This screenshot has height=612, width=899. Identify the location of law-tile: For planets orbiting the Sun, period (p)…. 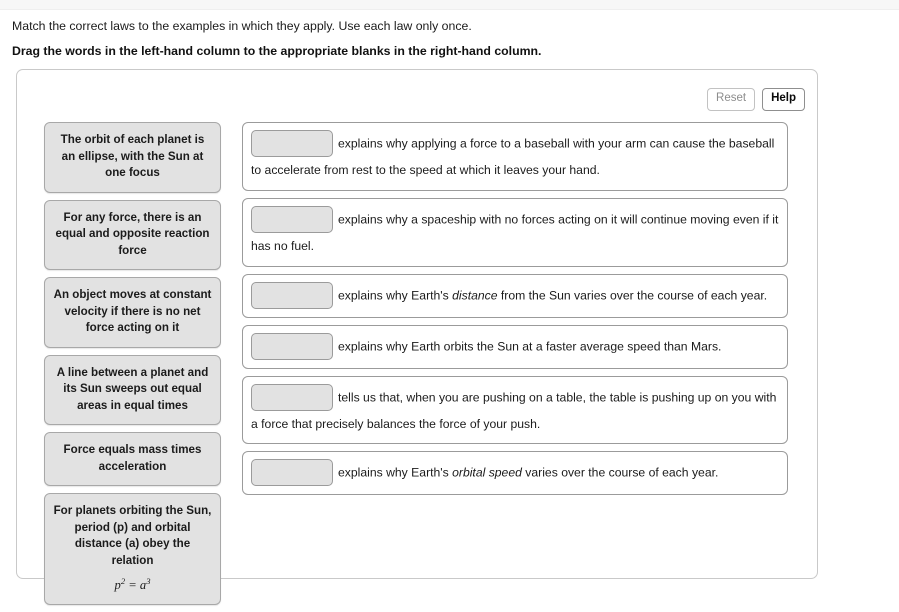
(132, 549).